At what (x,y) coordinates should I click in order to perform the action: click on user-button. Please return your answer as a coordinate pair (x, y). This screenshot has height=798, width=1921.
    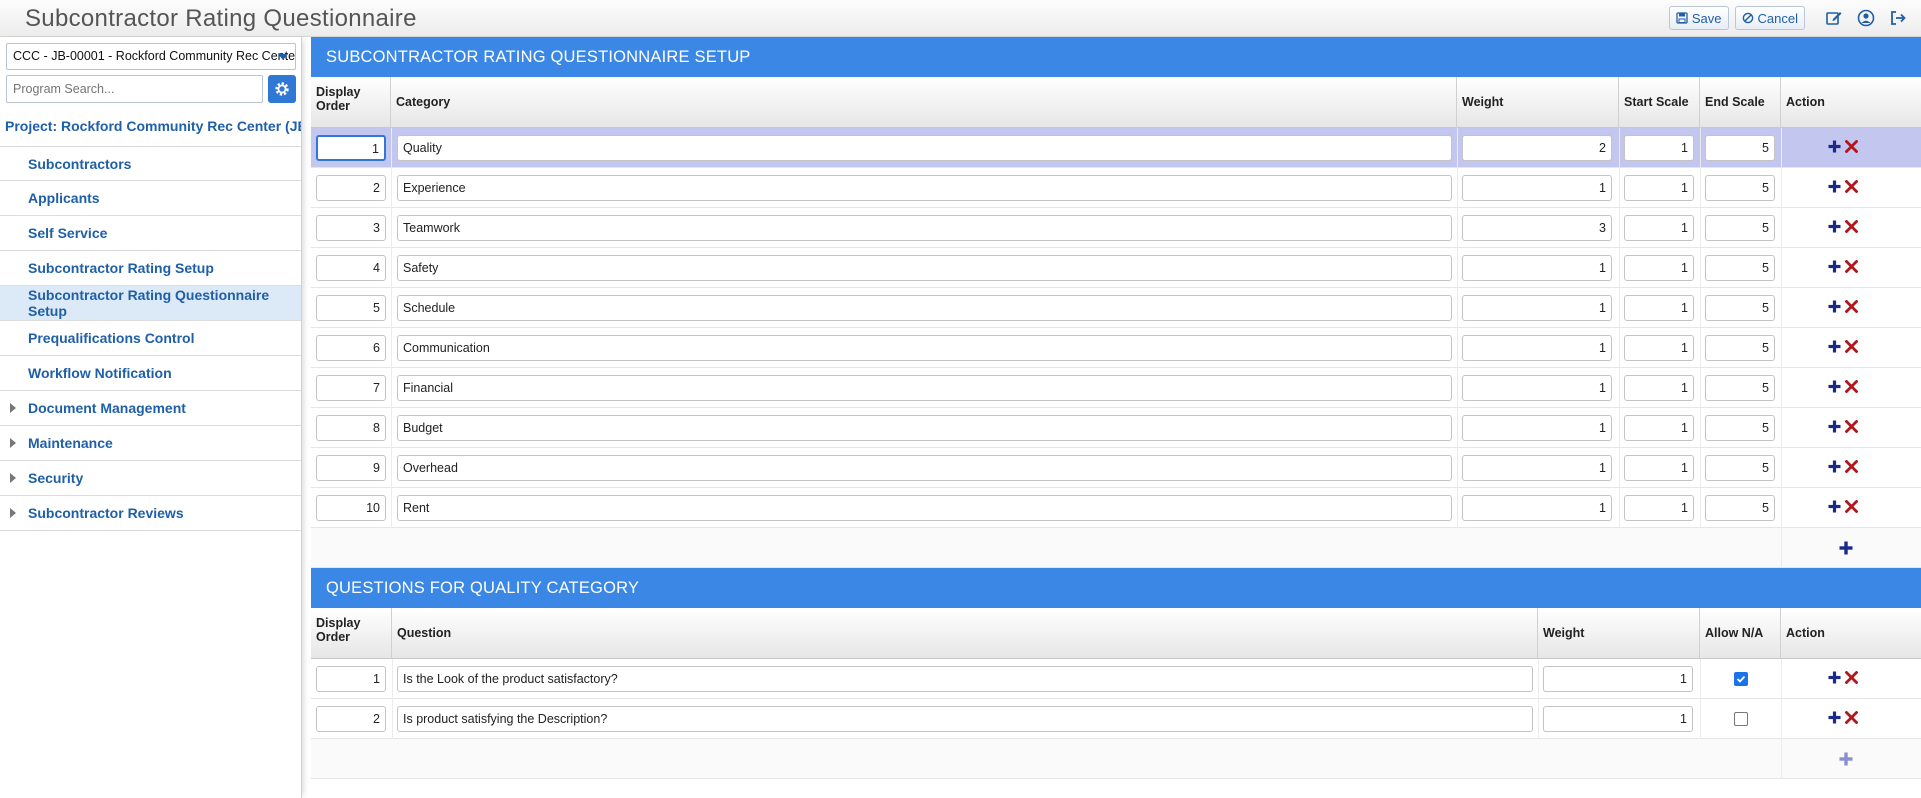
    Looking at the image, I should click on (1866, 18).